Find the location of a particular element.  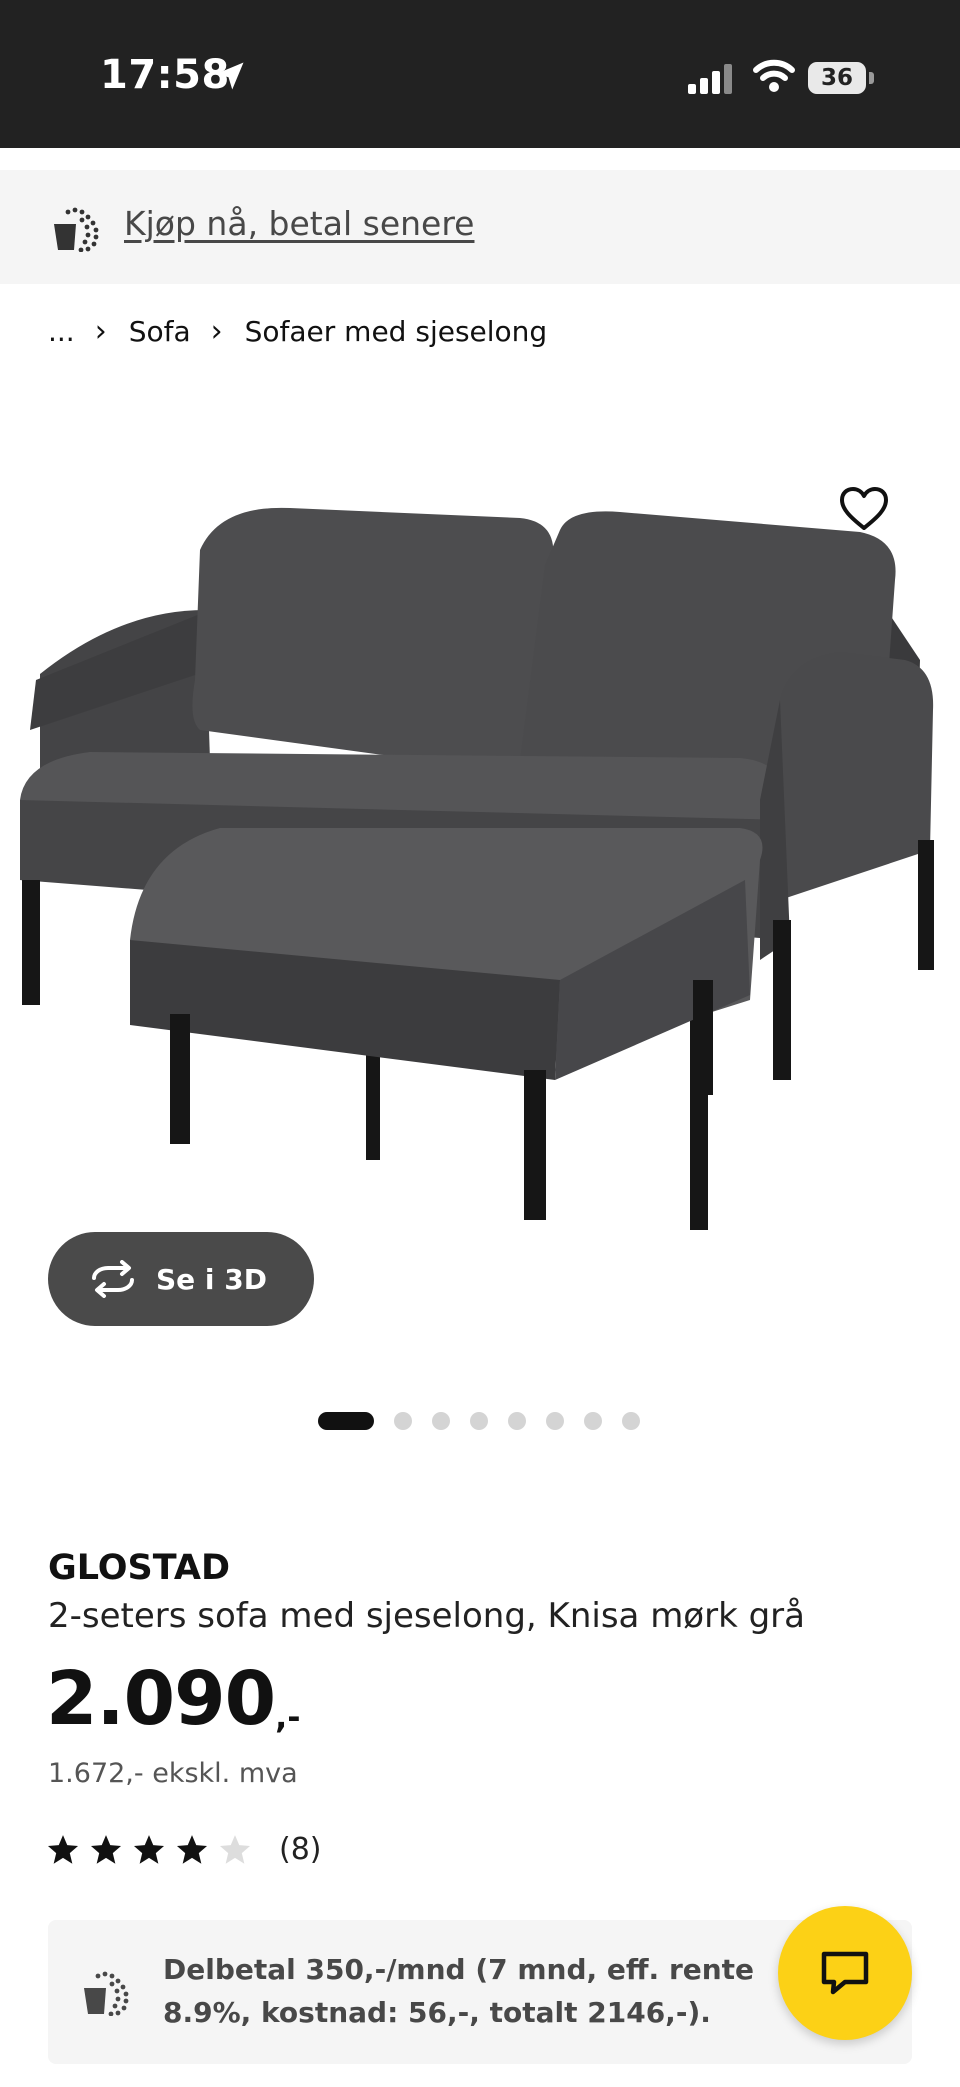

carousel-dot-active is located at coordinates (346, 1421).